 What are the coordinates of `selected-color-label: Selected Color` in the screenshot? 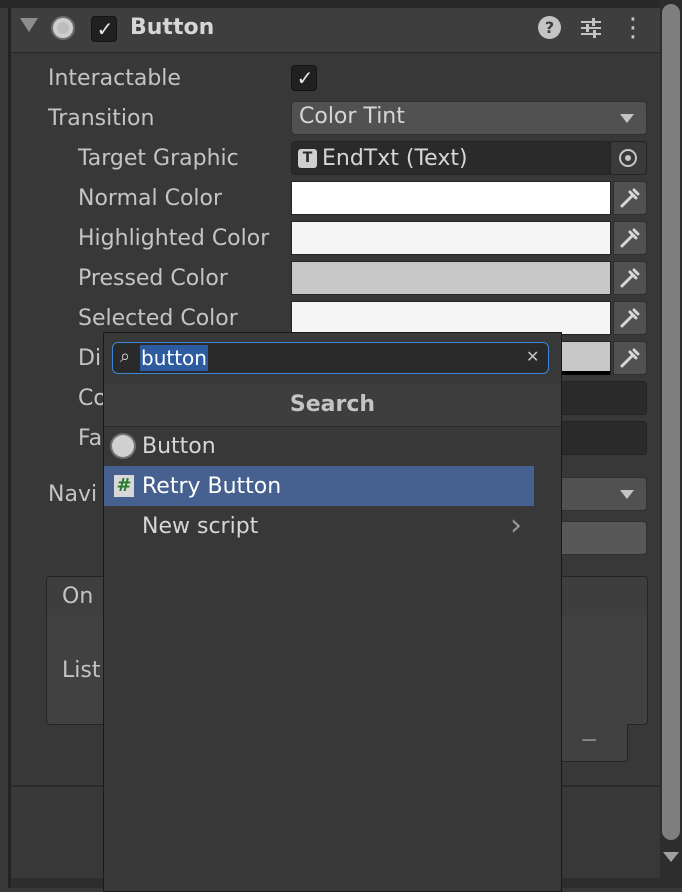 It's located at (158, 318).